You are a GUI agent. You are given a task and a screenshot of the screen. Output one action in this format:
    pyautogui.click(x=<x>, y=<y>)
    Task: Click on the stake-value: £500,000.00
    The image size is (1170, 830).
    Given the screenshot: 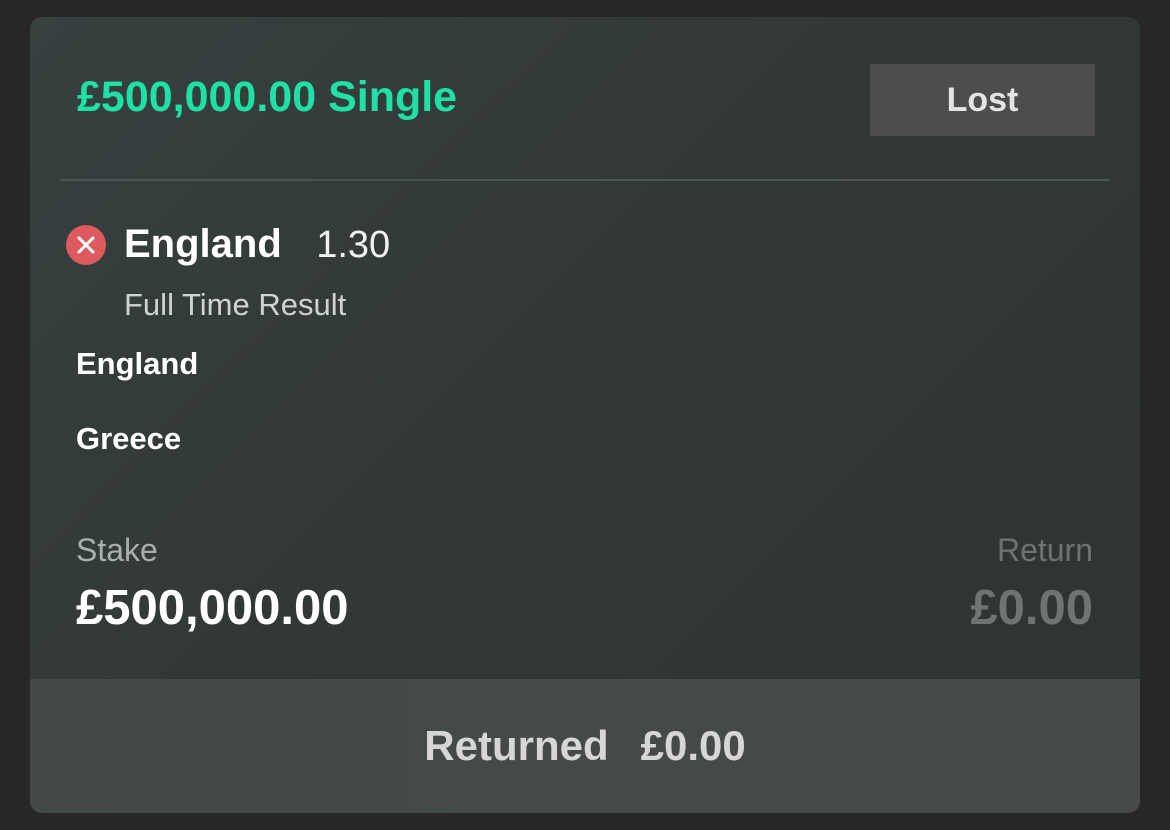 What is the action you would take?
    pyautogui.click(x=212, y=608)
    